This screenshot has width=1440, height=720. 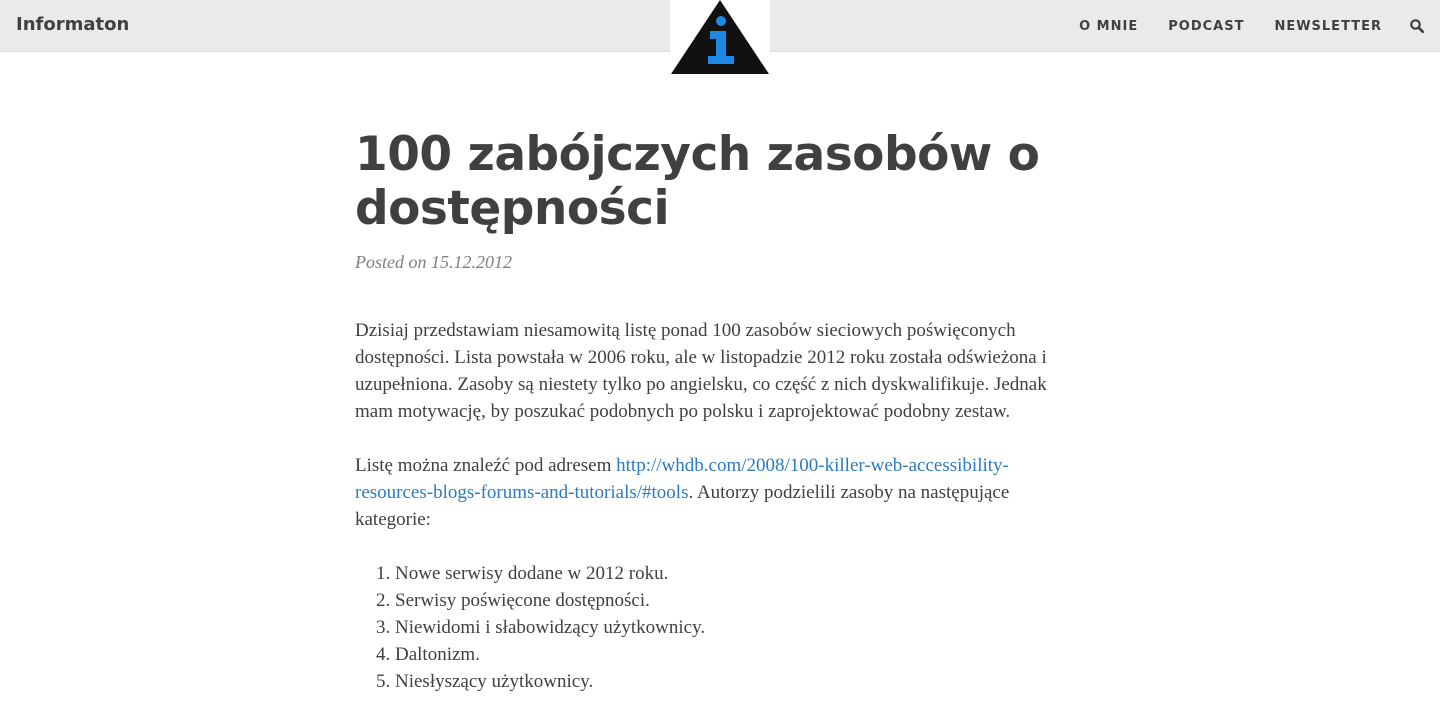 I want to click on search-icon, so click(x=1417, y=26).